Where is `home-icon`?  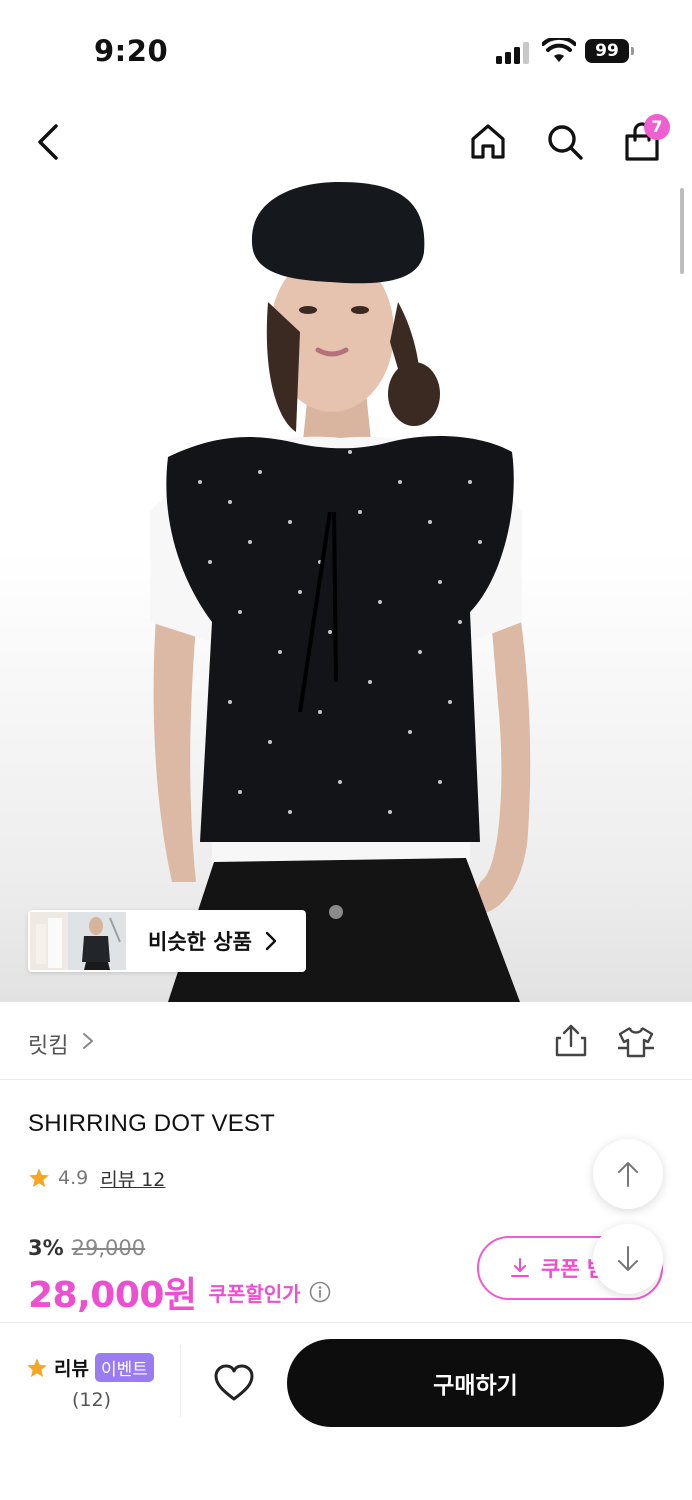
home-icon is located at coordinates (488, 141).